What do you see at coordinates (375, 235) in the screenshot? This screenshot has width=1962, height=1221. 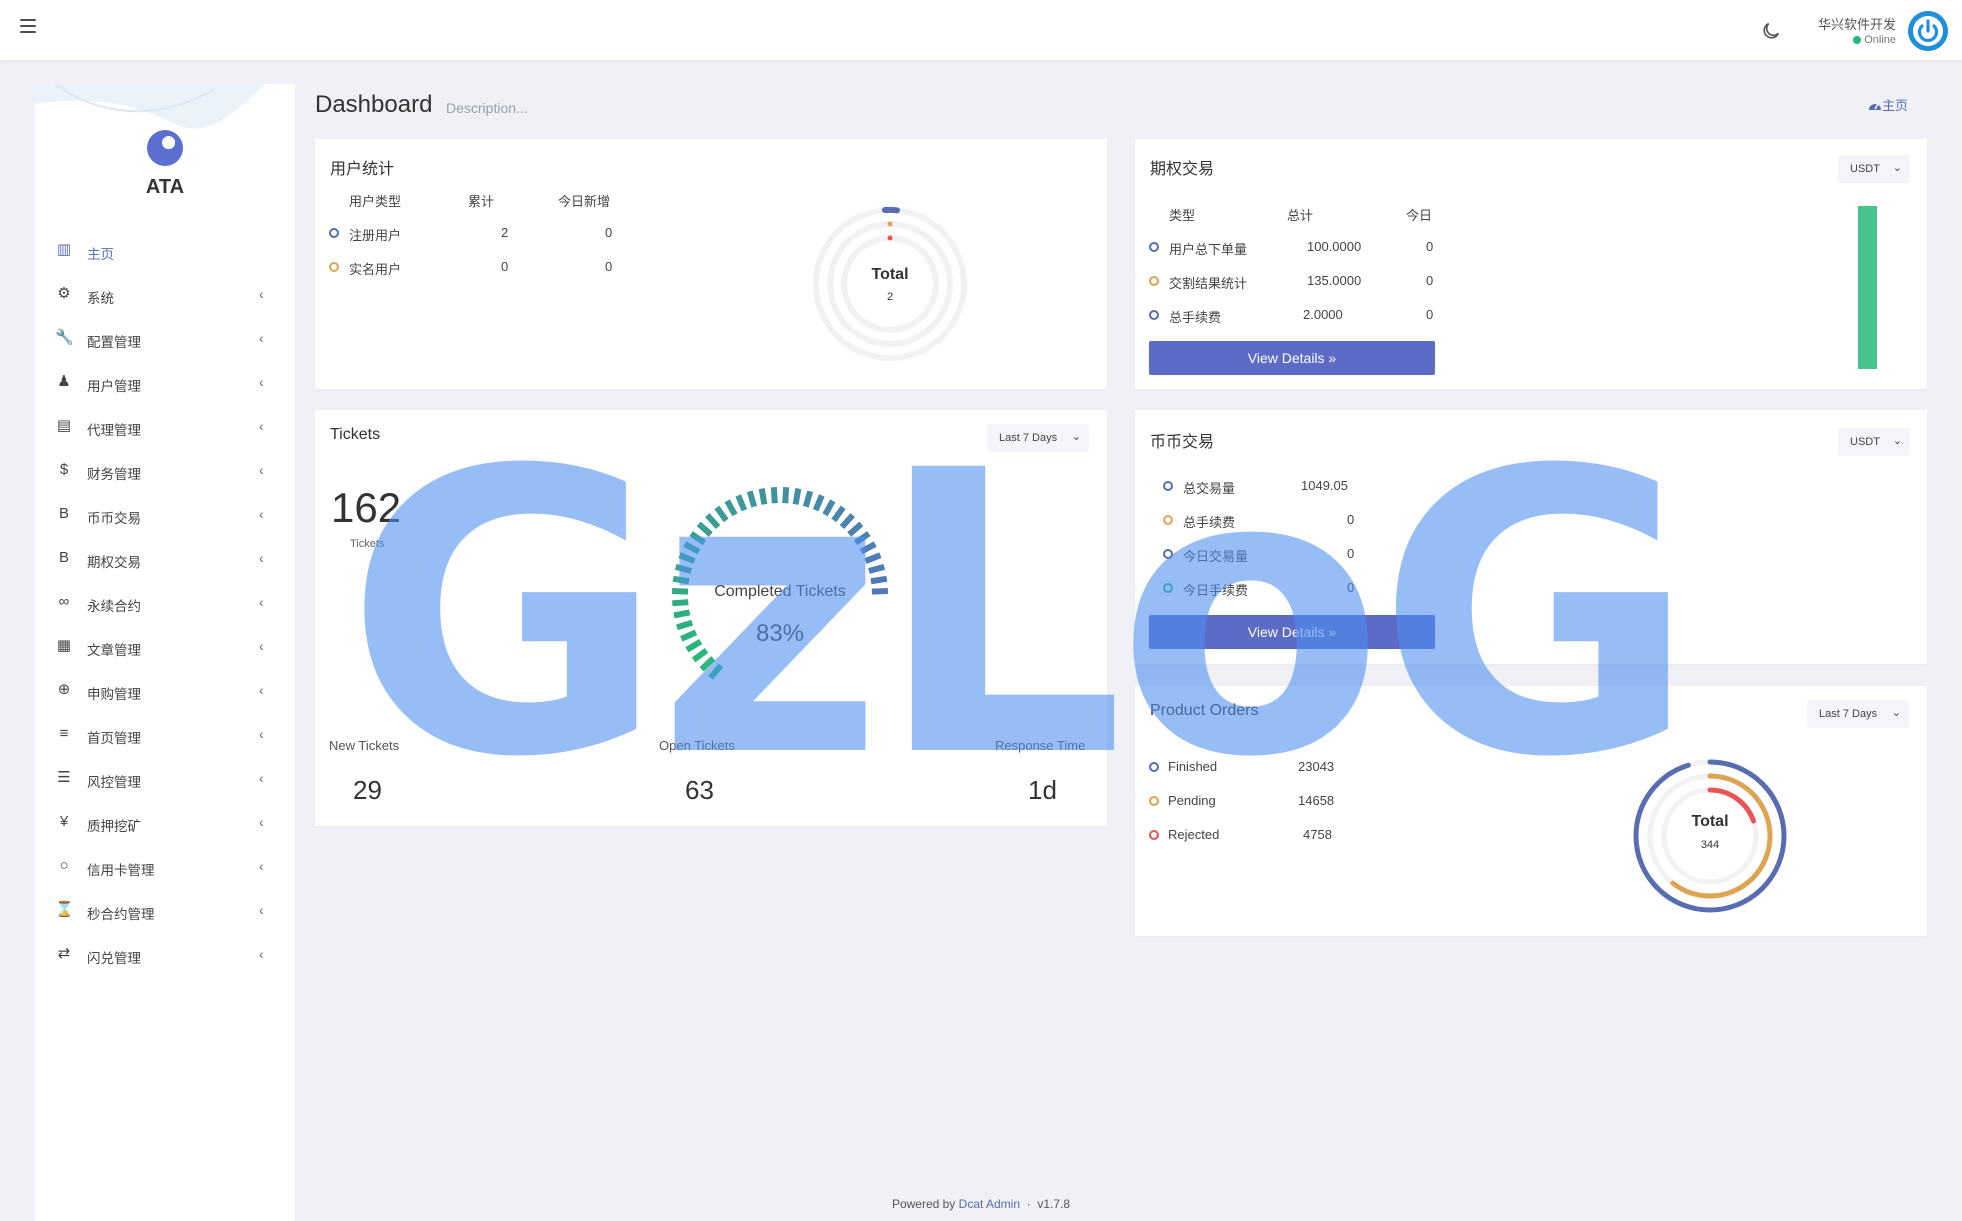 I see `row-label: 注册用户` at bounding box center [375, 235].